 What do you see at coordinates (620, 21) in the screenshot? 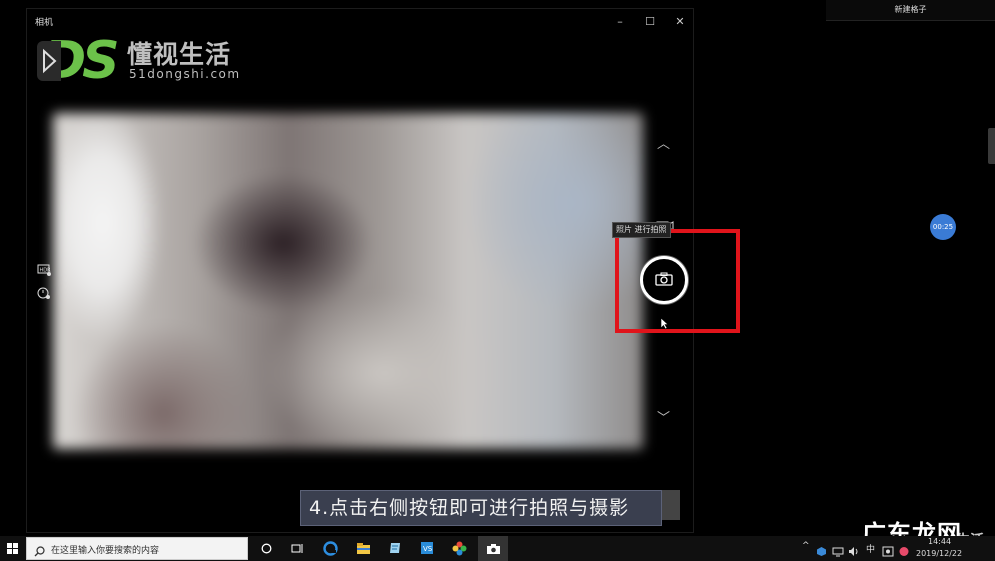
I see `minimize-button: –` at bounding box center [620, 21].